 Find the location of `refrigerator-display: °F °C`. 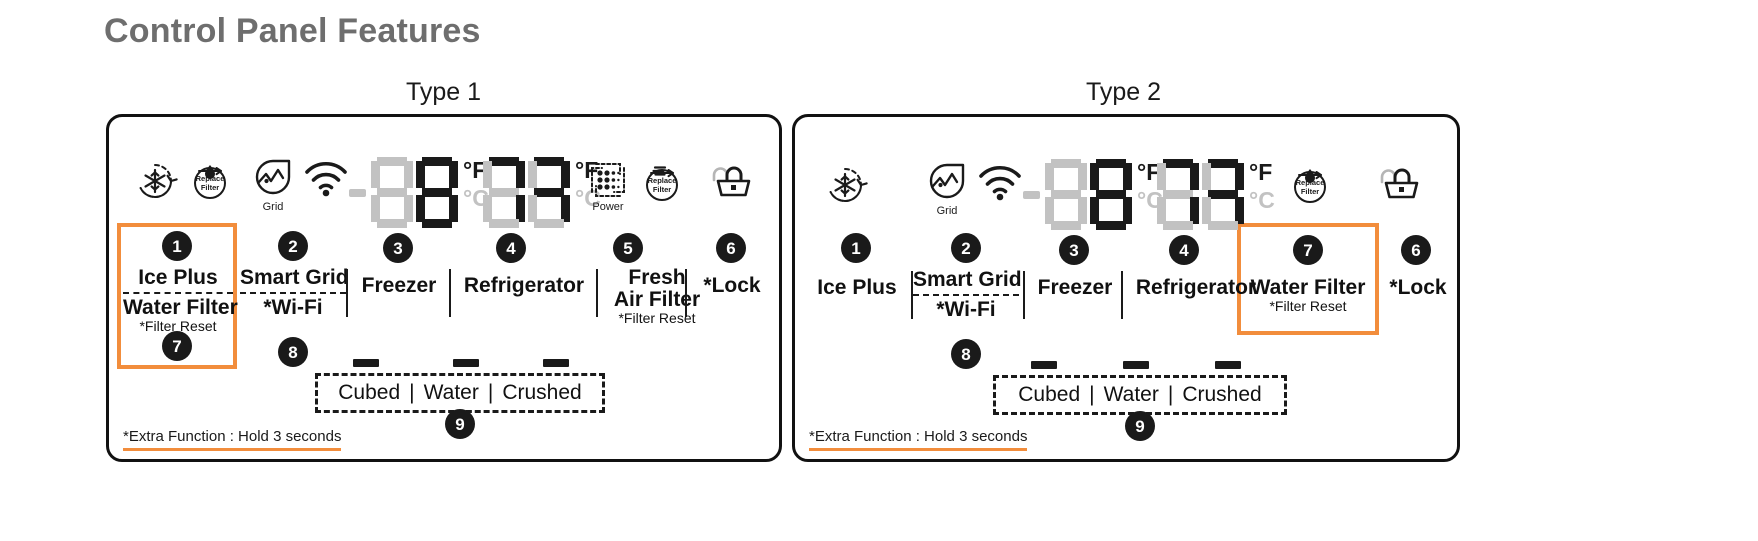

refrigerator-display: °F °C is located at coordinates (1216, 195).